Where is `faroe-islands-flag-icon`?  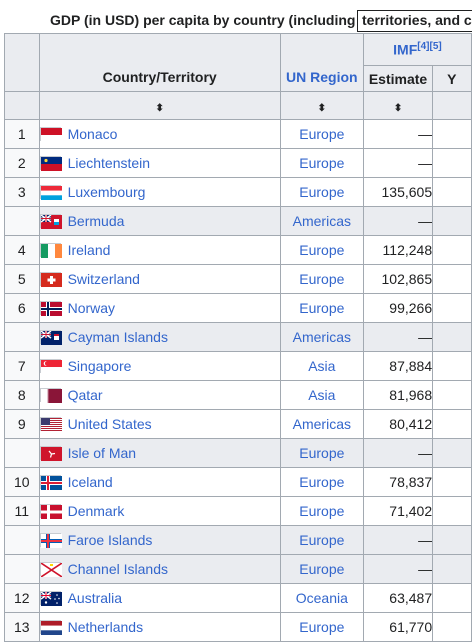
faroe-islands-flag-icon is located at coordinates (51, 540).